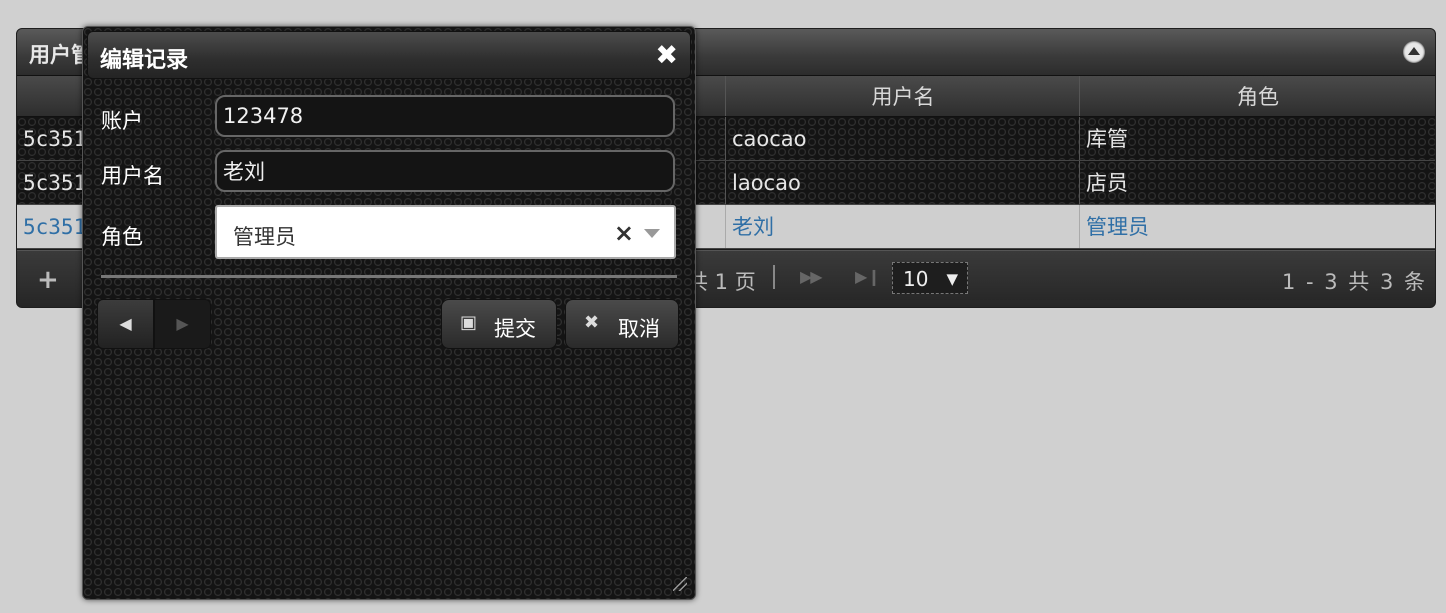 This screenshot has height=613, width=1446. I want to click on chevron-down-icon, so click(652, 233).